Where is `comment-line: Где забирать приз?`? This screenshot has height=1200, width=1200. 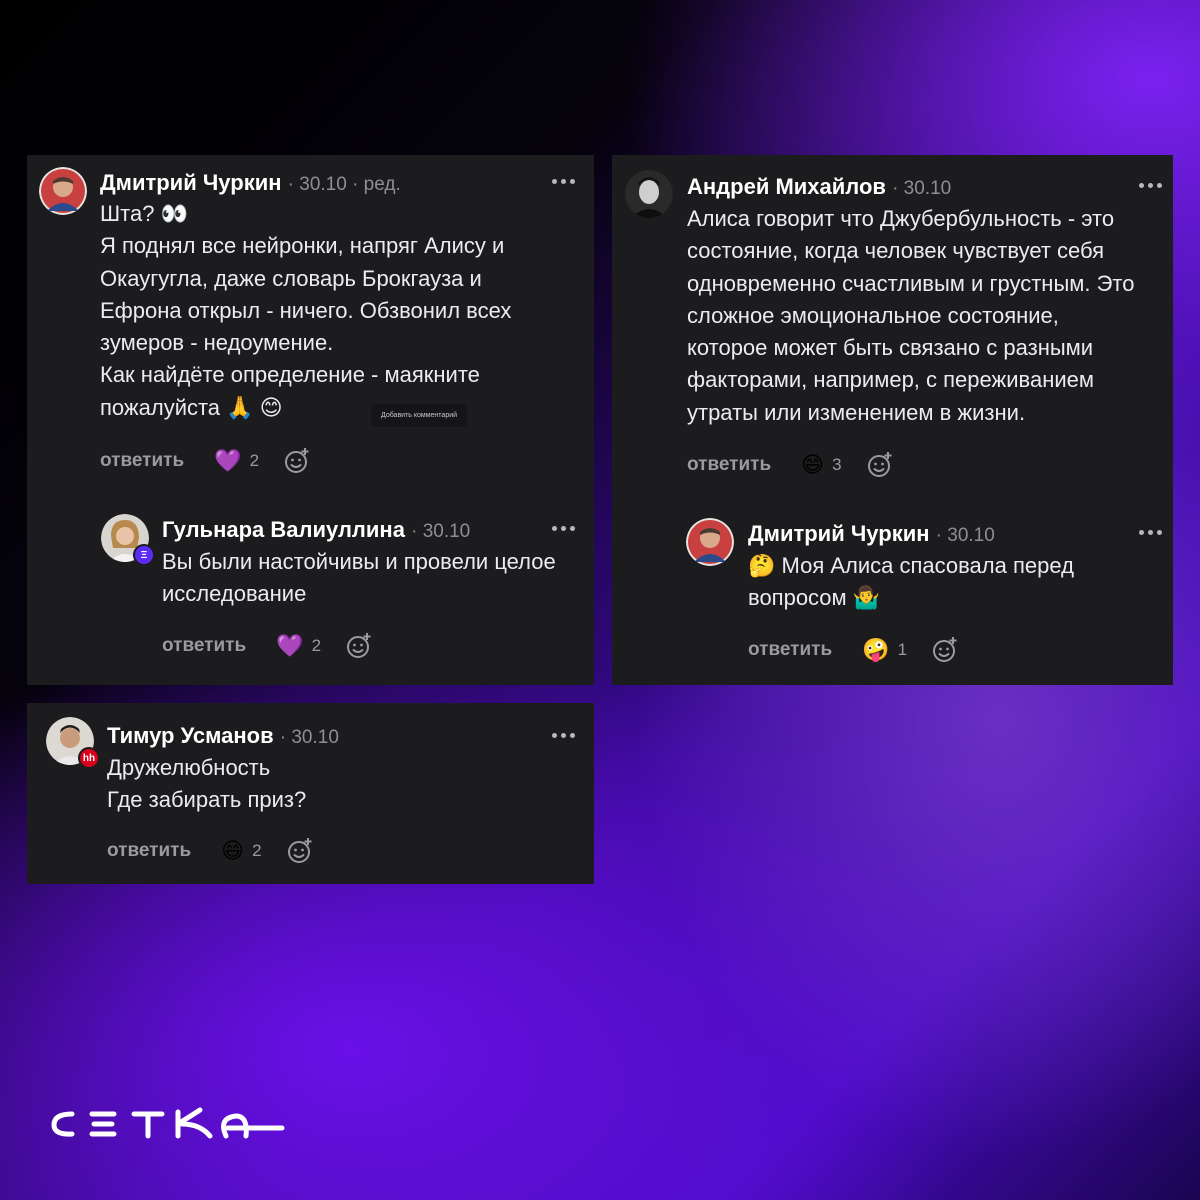
comment-line: Где забирать приз? is located at coordinates (207, 800).